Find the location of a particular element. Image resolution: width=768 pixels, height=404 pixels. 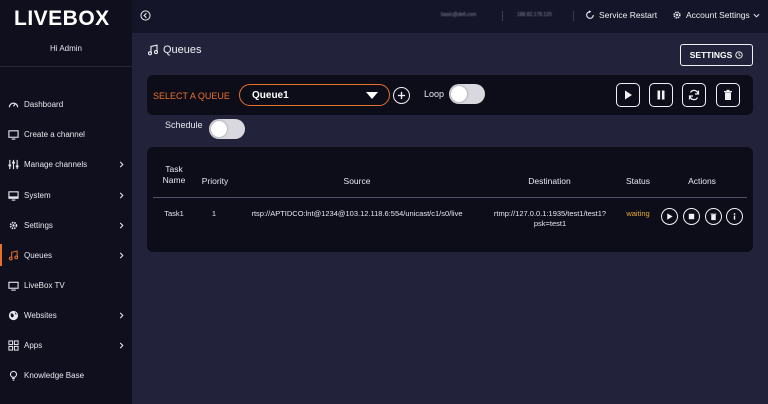

restart-icon is located at coordinates (590, 14).